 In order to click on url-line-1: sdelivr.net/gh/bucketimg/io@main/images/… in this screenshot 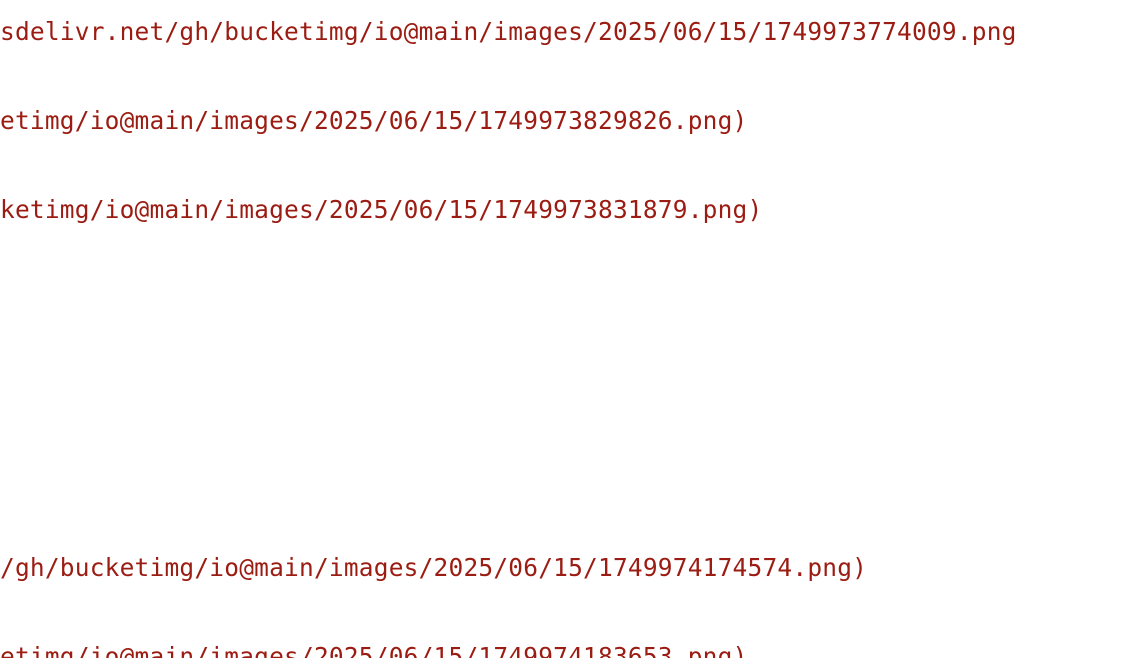, I will do `click(508, 32)`.